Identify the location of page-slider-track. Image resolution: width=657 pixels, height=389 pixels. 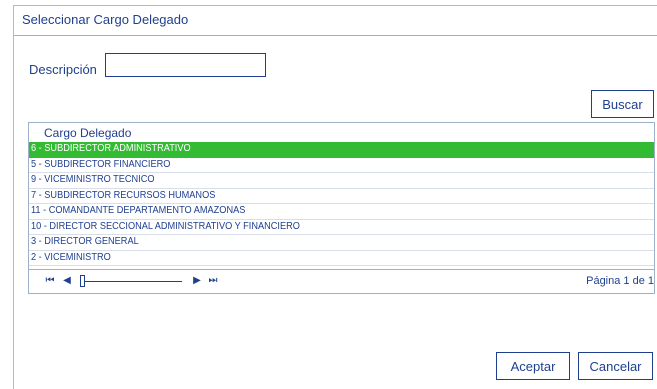
(132, 281).